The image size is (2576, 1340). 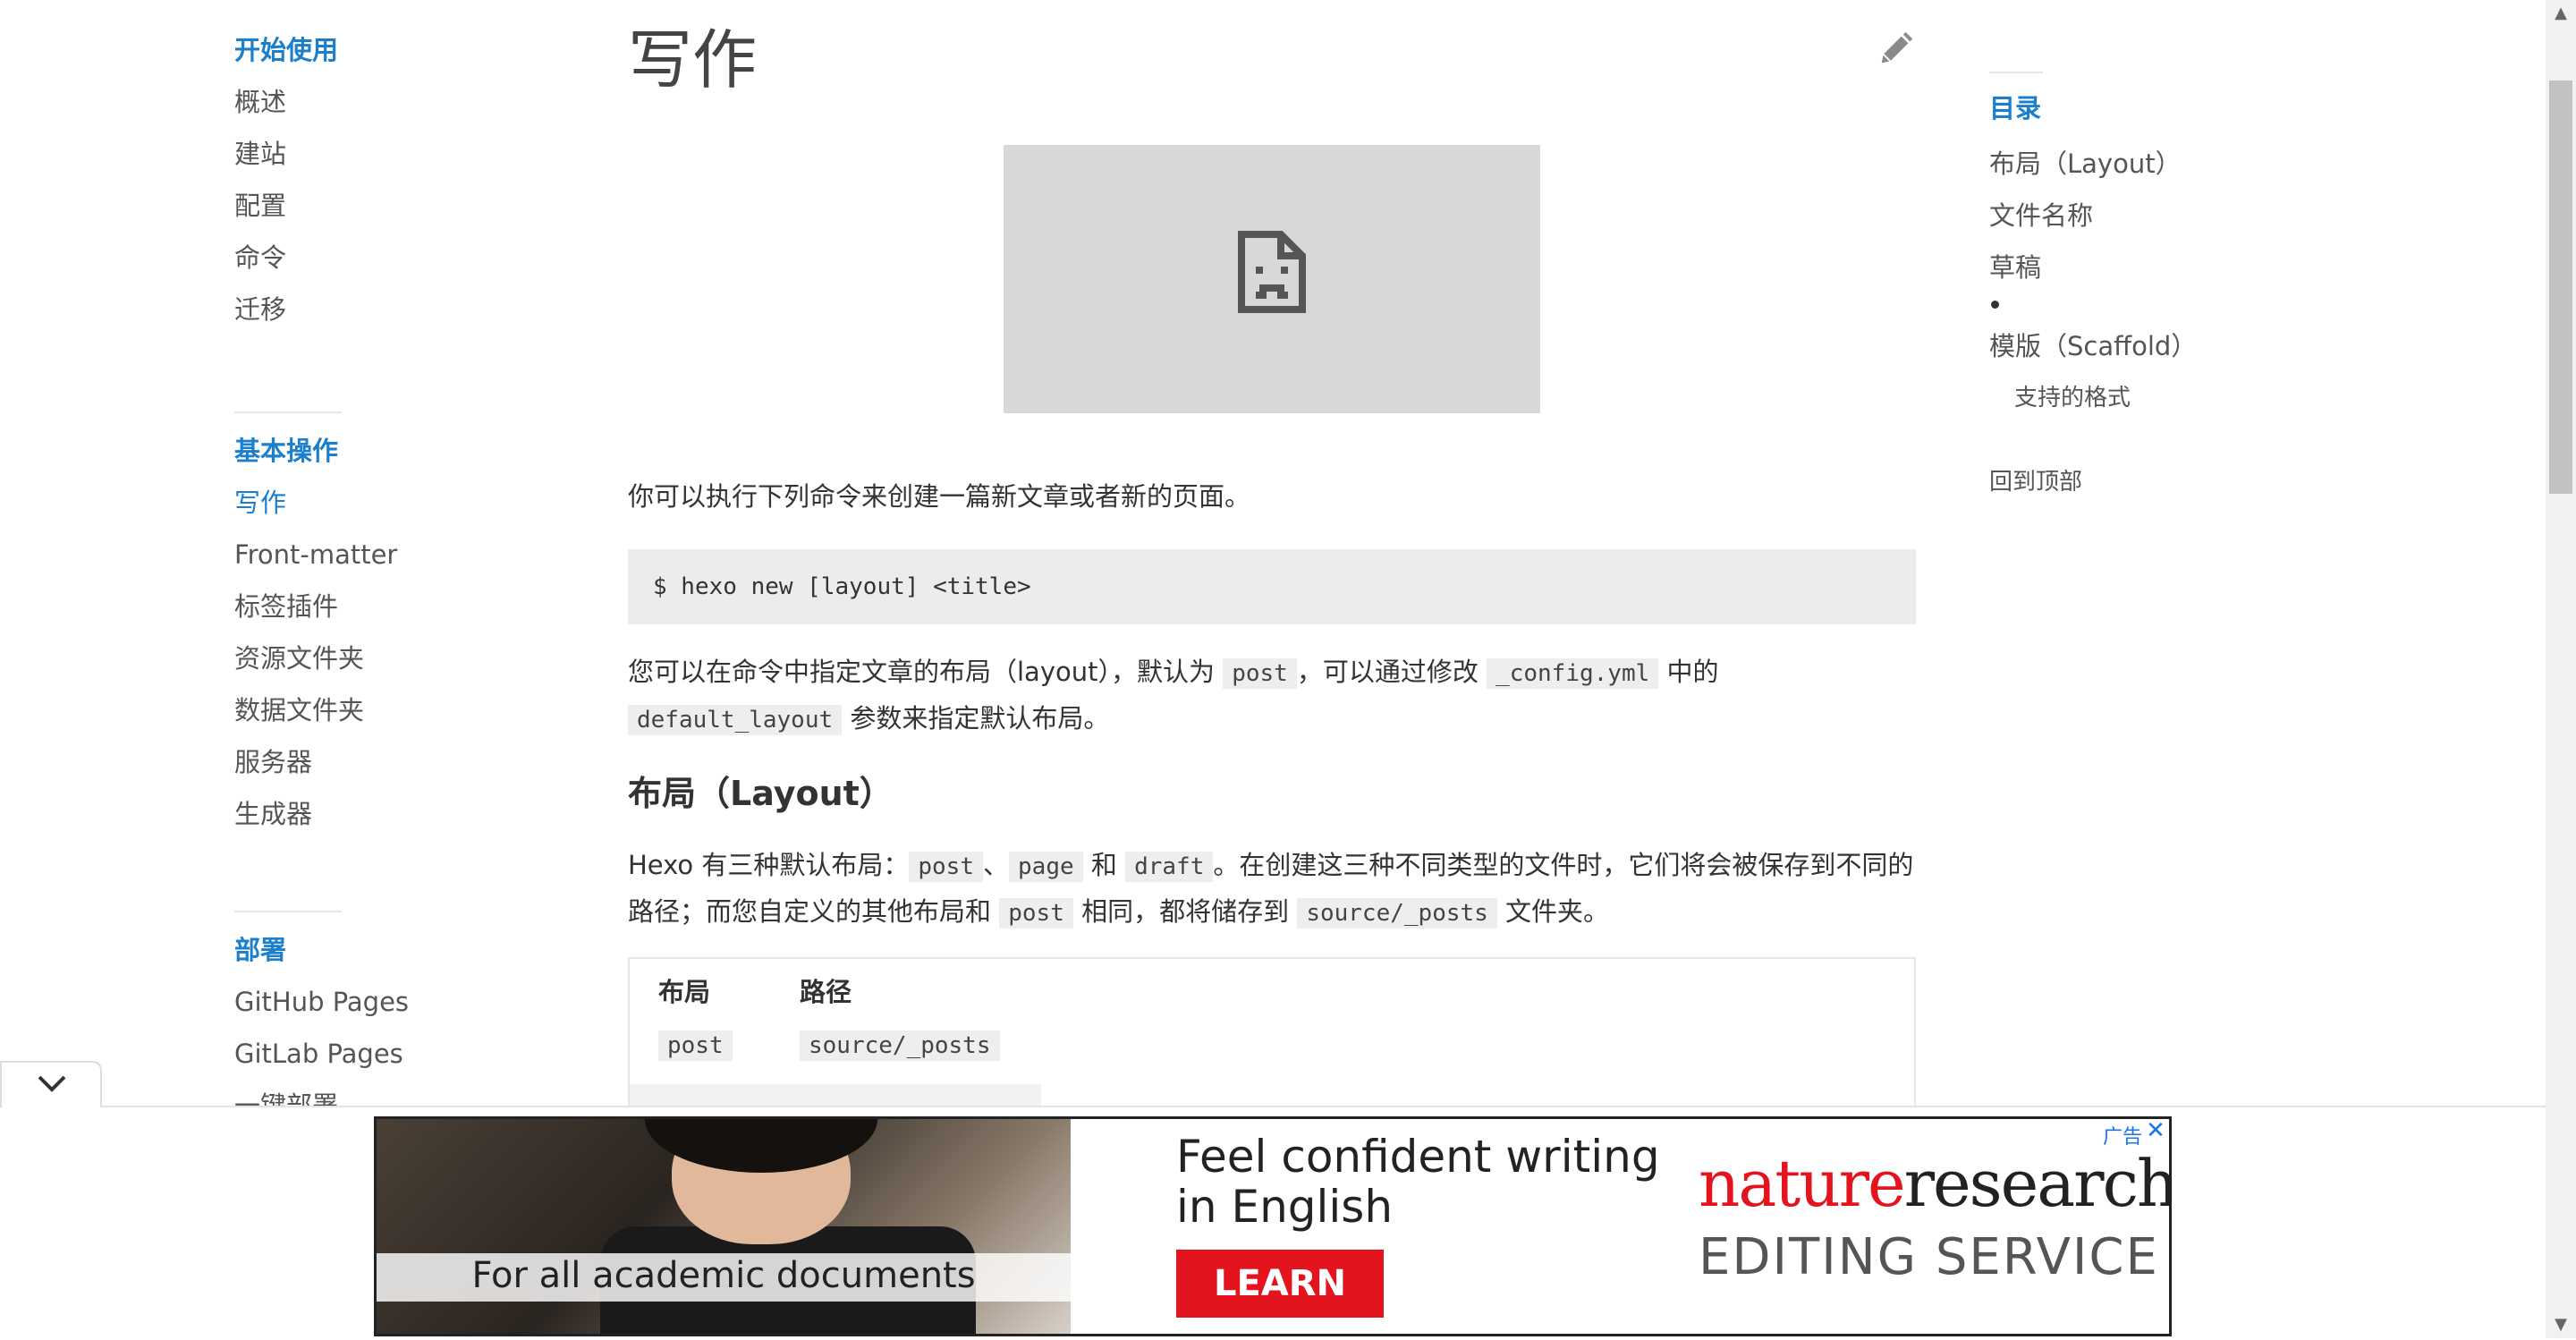 I want to click on close-icon: ✕, so click(x=2155, y=1130).